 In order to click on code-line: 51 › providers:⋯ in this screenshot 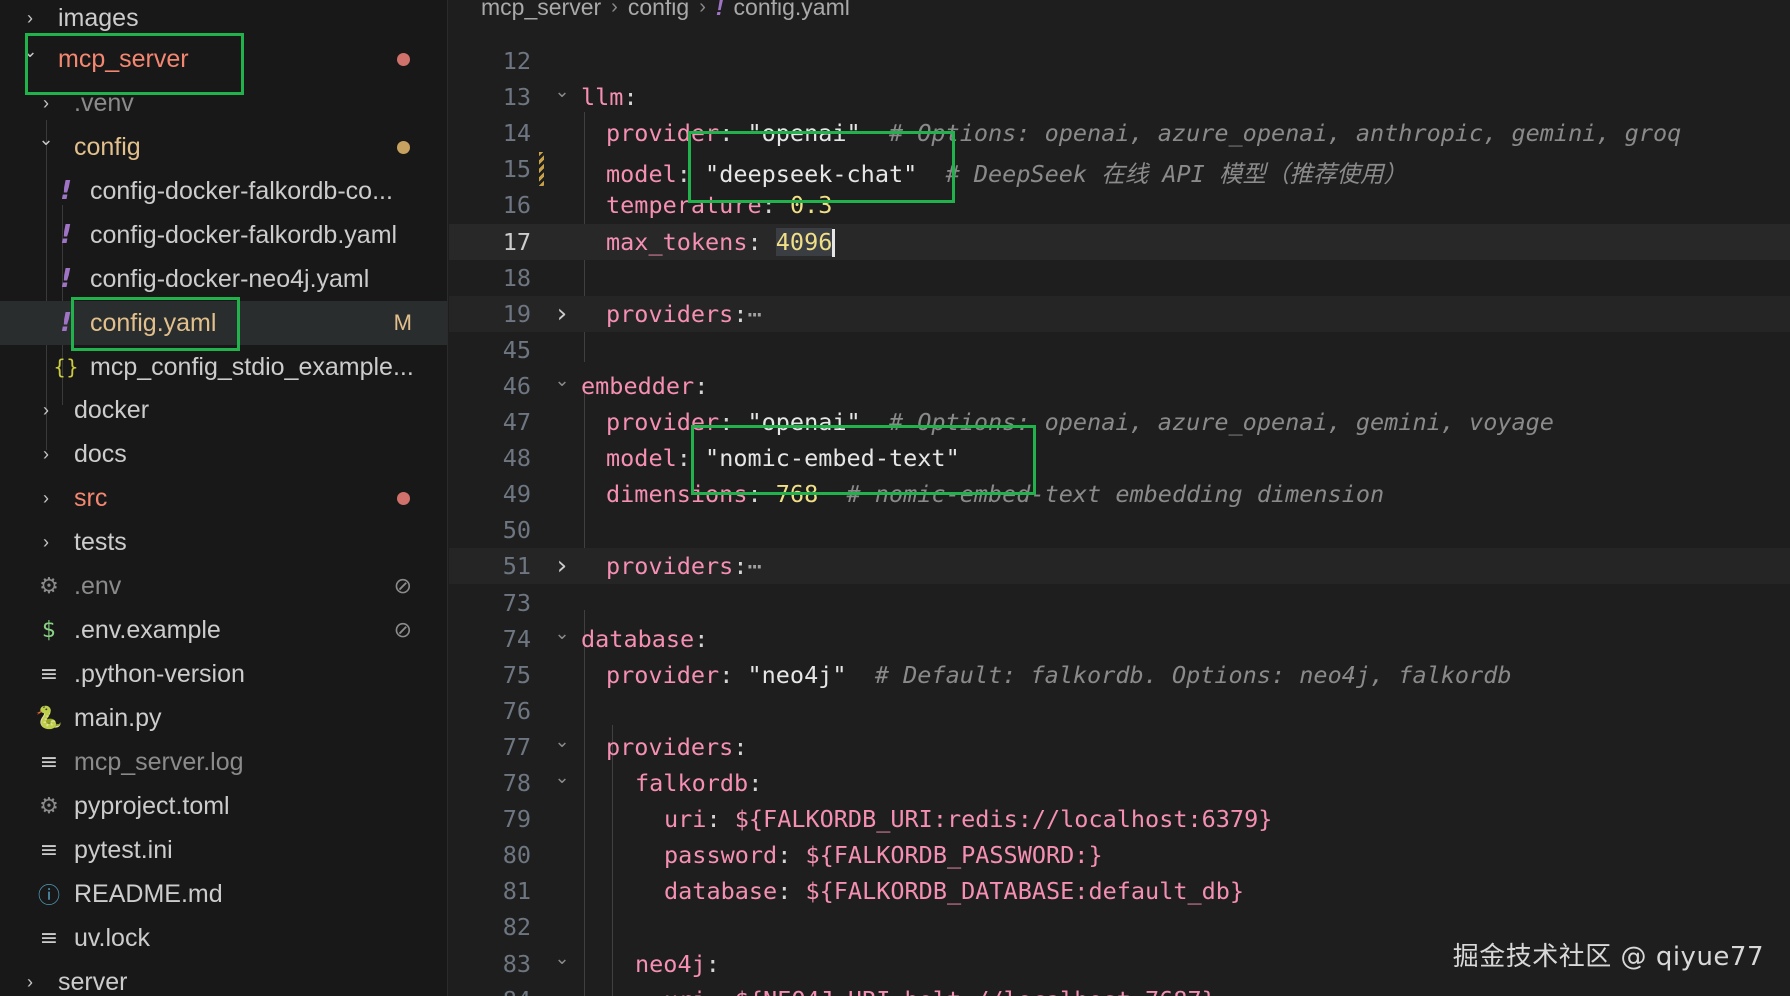, I will do `click(1119, 566)`.